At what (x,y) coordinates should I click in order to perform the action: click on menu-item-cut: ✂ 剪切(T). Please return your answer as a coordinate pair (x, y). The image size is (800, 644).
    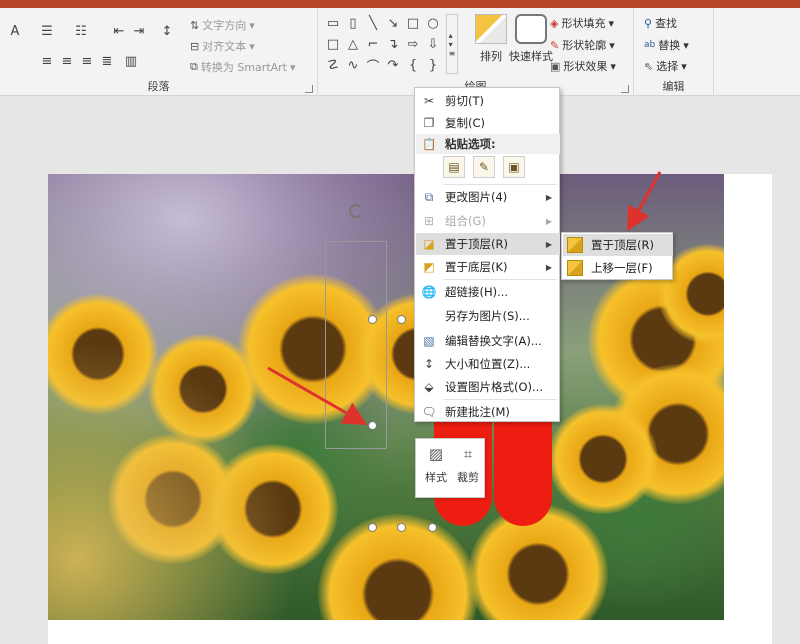
    Looking at the image, I should click on (488, 101).